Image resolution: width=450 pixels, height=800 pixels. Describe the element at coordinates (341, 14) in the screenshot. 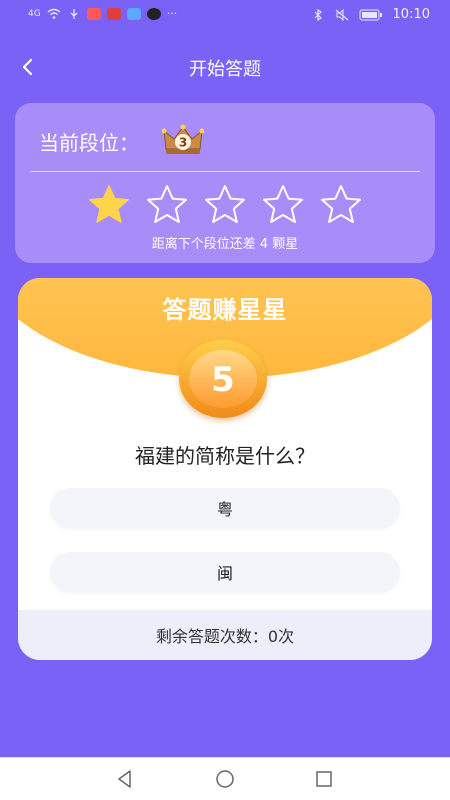

I see `mute-icon` at that location.